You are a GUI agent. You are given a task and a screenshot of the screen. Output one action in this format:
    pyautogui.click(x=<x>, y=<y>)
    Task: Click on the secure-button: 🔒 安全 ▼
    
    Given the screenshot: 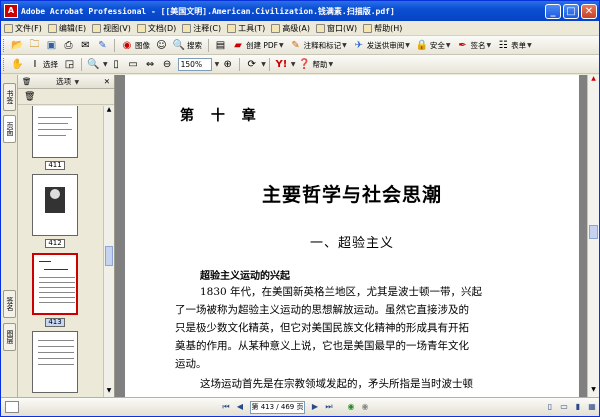 What is the action you would take?
    pyautogui.click(x=433, y=45)
    